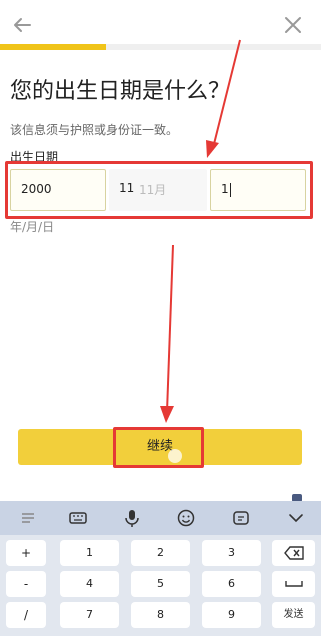  What do you see at coordinates (293, 615) in the screenshot?
I see `send-key: 发送` at bounding box center [293, 615].